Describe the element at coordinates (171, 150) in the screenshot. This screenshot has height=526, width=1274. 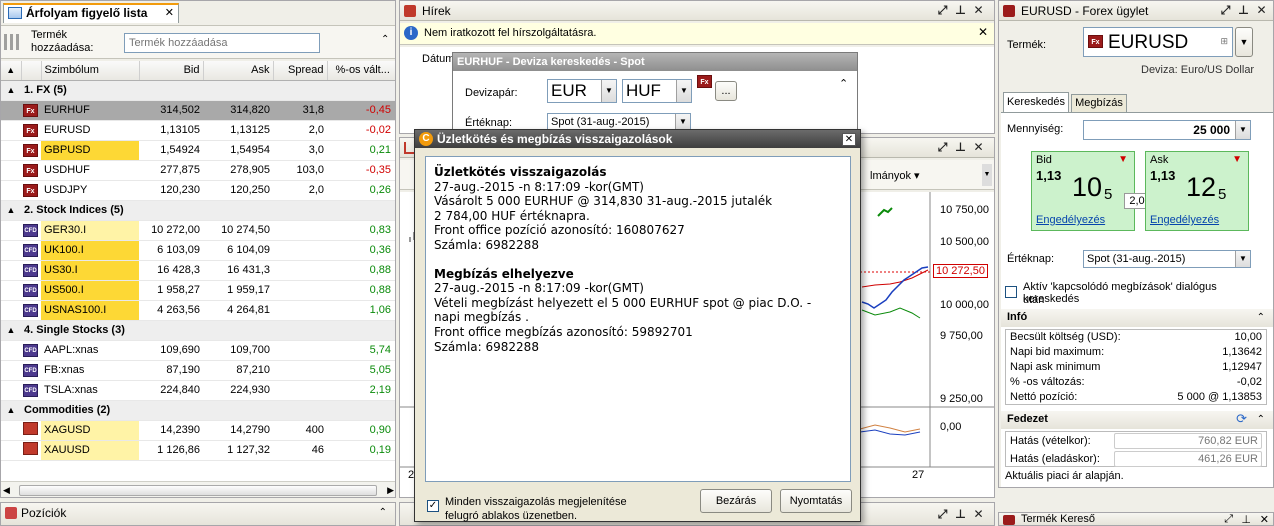
I see `bid-cell: 1,54924` at that location.